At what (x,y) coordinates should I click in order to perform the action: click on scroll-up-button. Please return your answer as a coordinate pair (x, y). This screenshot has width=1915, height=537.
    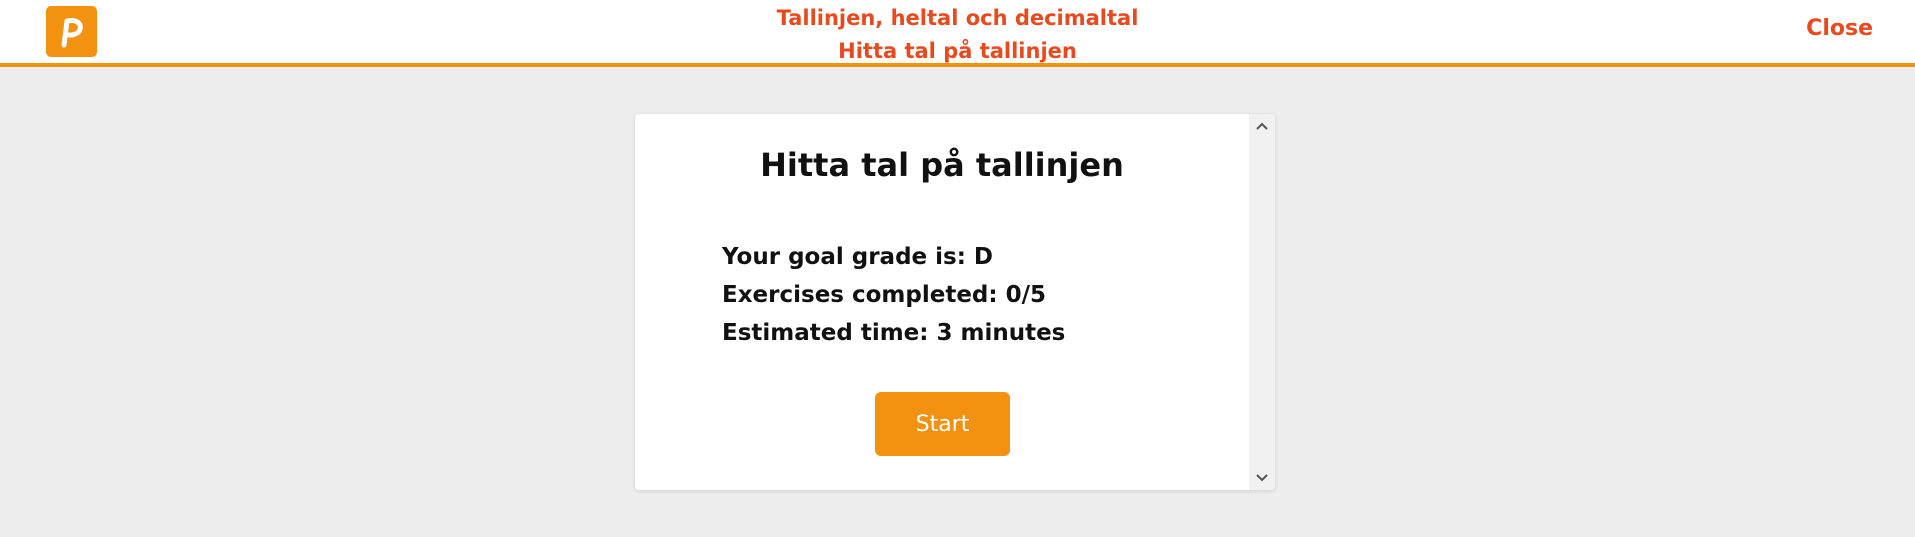
    Looking at the image, I should click on (1262, 126).